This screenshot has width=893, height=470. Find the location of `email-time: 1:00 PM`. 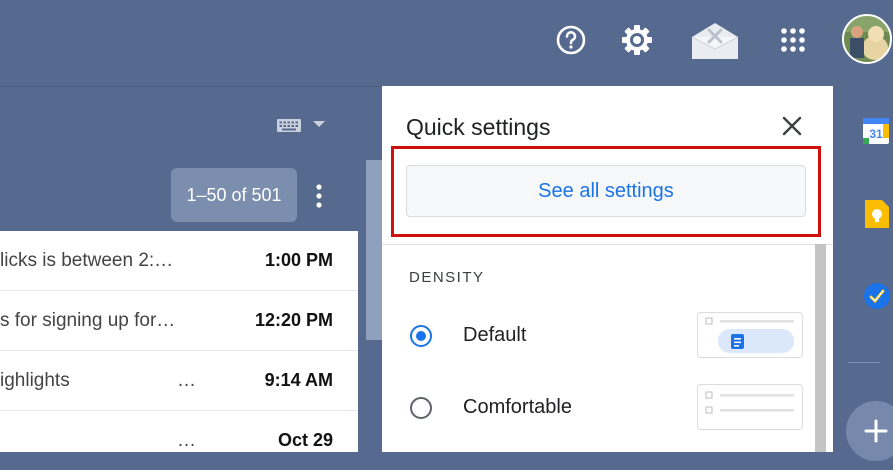

email-time: 1:00 PM is located at coordinates (298, 260).